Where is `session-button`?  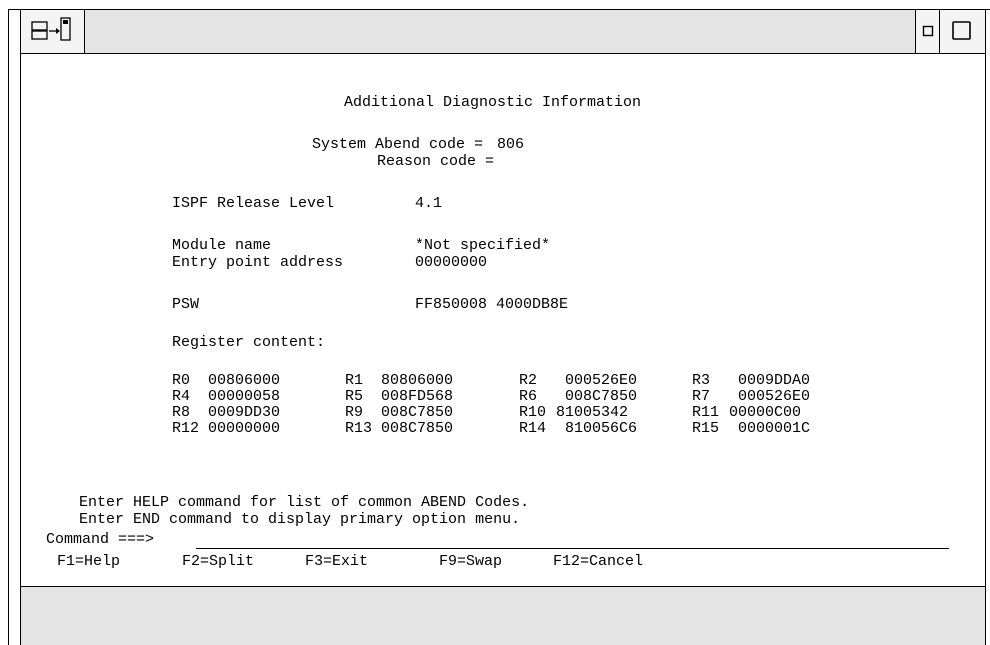 session-button is located at coordinates (53, 31).